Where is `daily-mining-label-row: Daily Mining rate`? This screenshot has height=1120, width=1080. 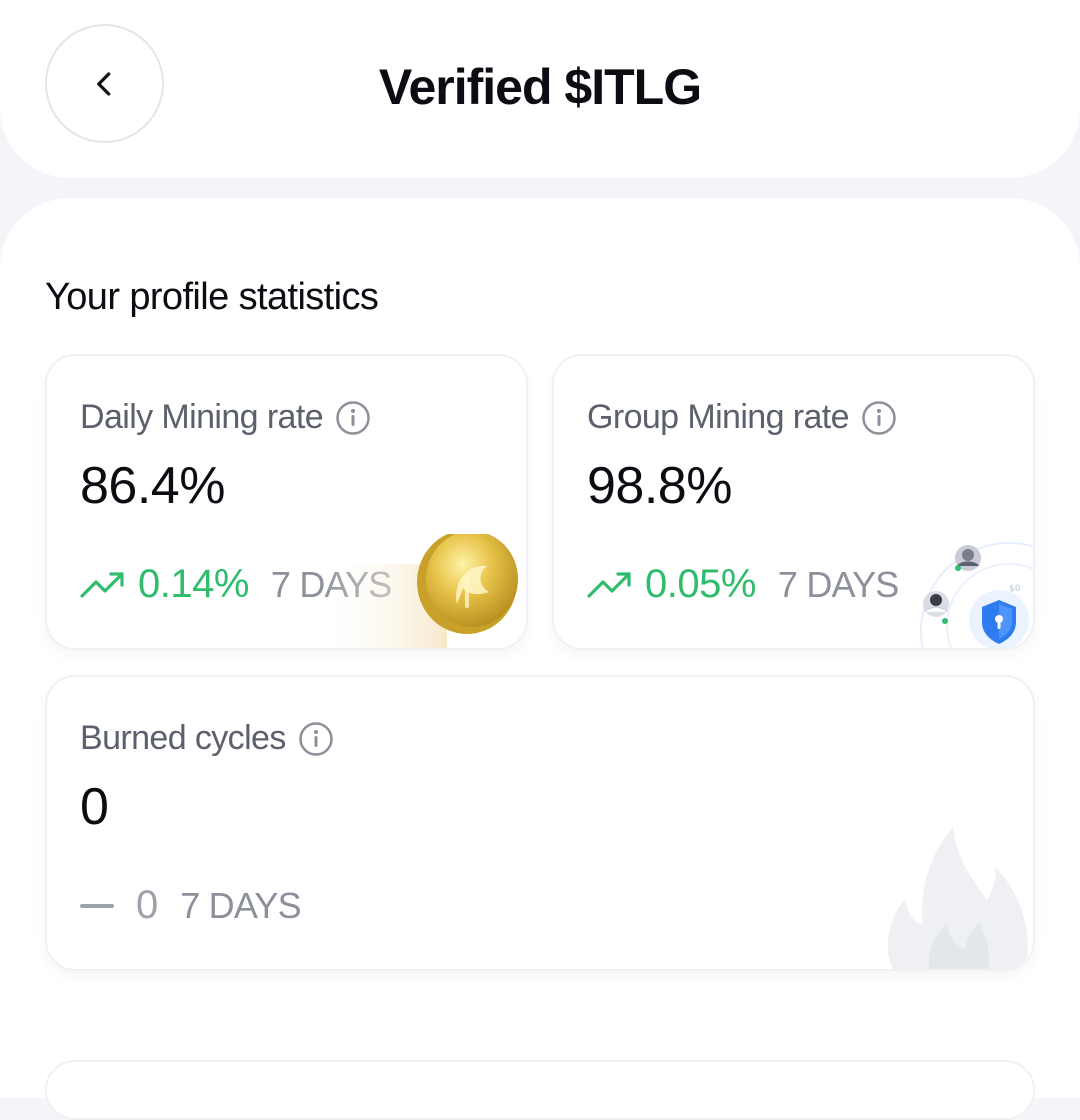 daily-mining-label-row: Daily Mining rate is located at coordinates (225, 417).